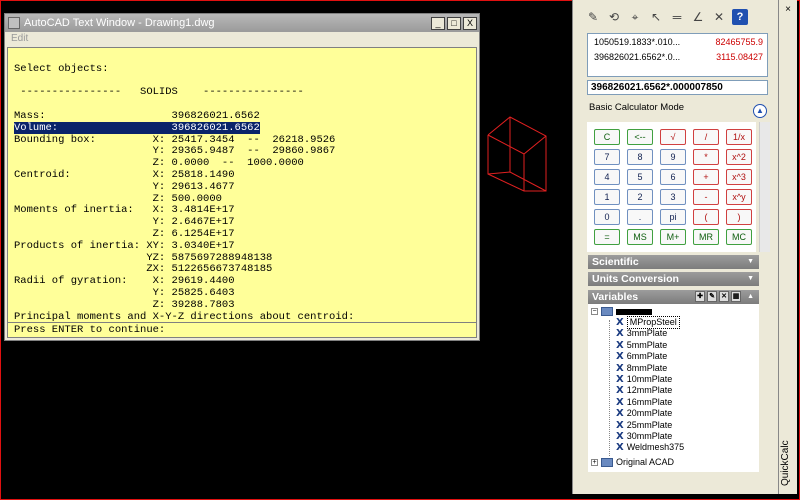  Describe the element at coordinates (607, 137) in the screenshot. I see `key-button: C` at that location.